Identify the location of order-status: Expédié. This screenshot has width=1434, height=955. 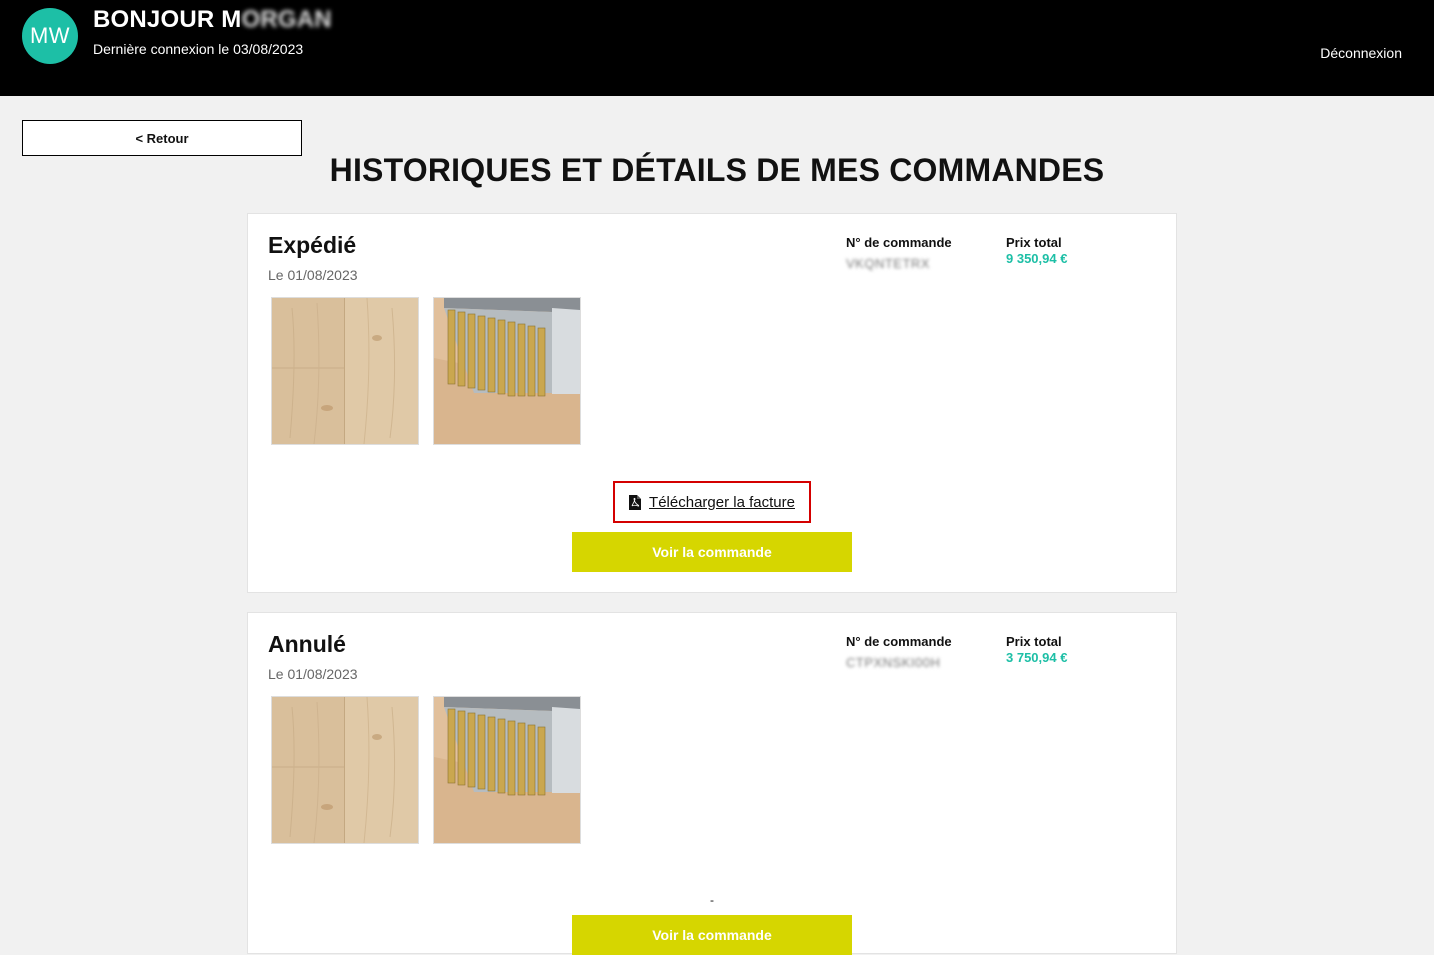
(312, 245).